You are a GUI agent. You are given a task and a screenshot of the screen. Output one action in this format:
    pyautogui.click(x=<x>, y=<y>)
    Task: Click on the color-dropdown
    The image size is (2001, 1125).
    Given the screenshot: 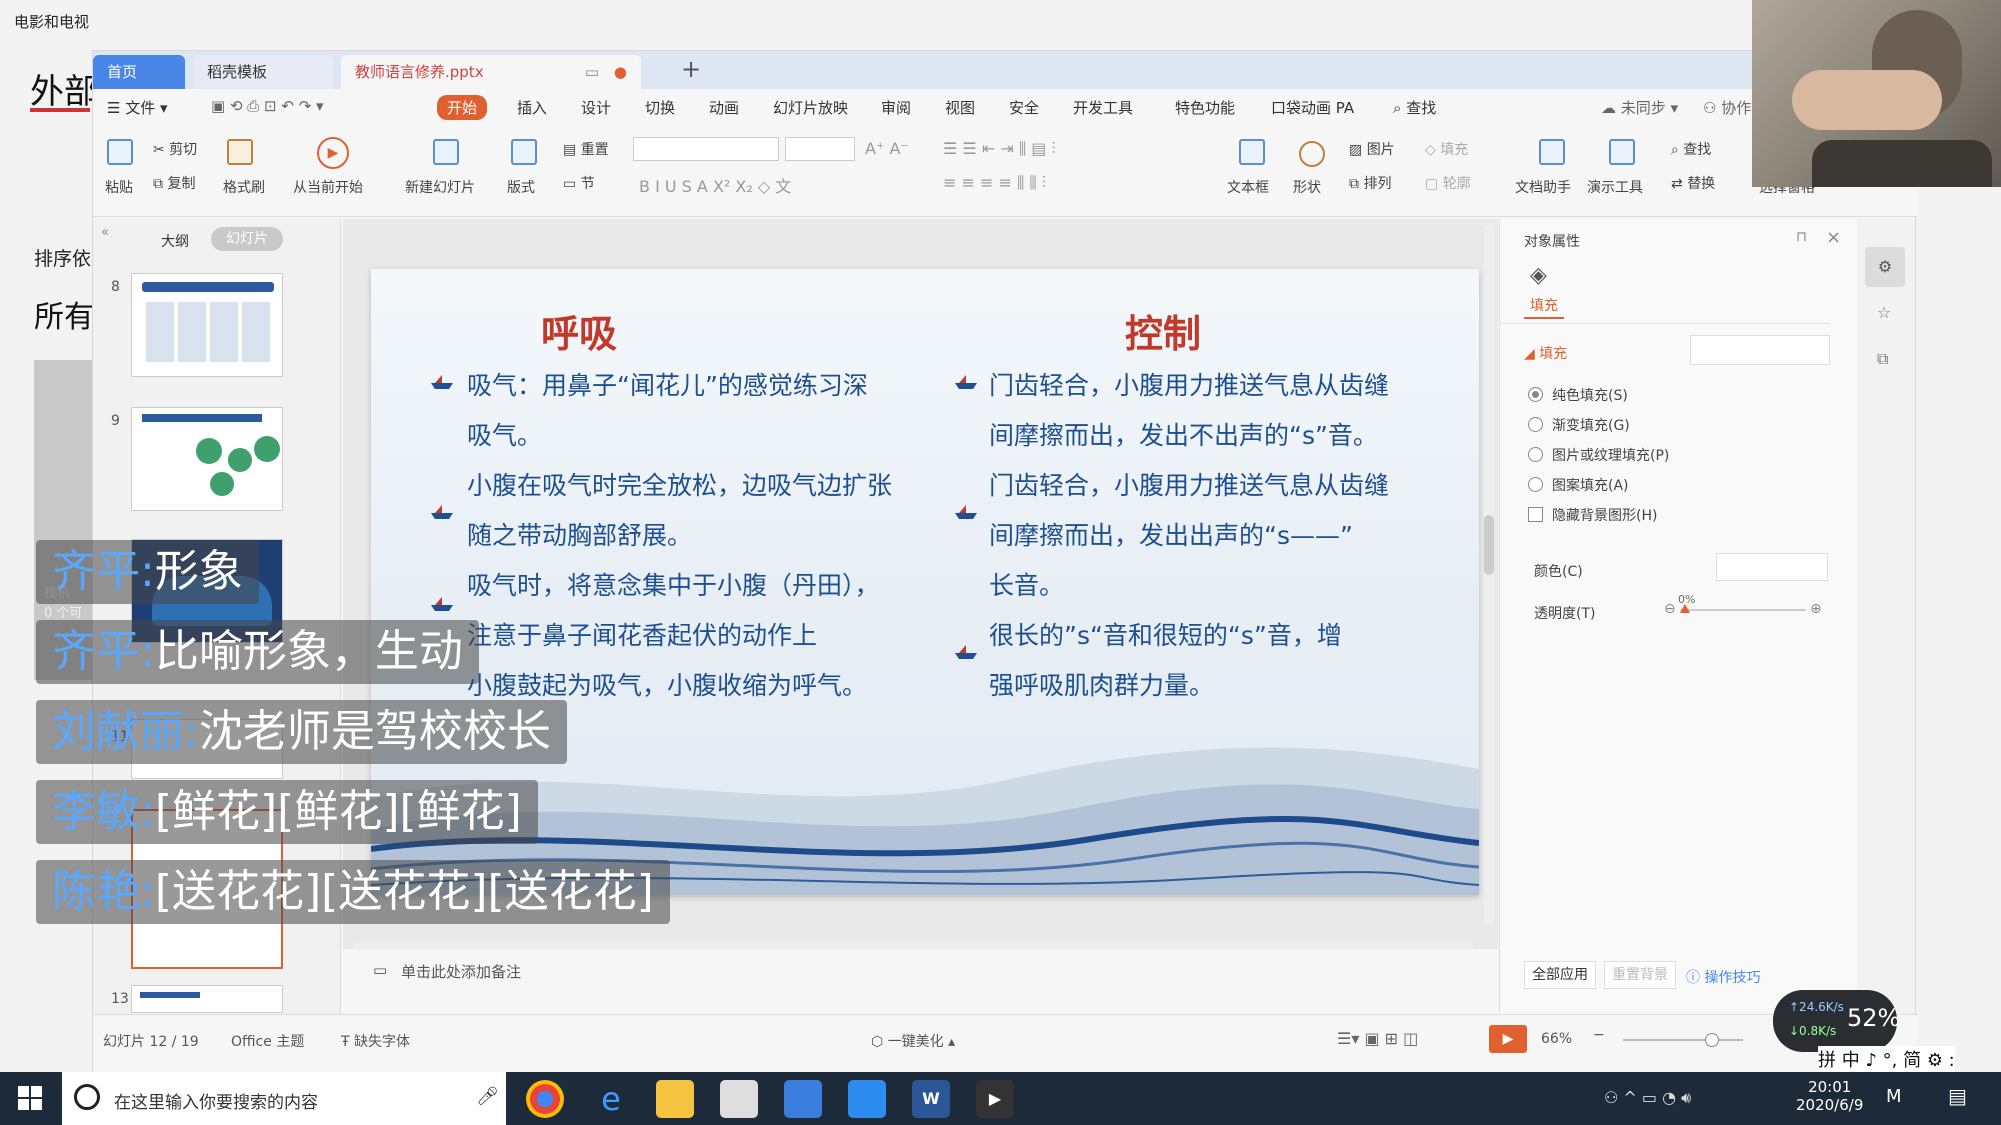 What is the action you would take?
    pyautogui.click(x=1772, y=567)
    